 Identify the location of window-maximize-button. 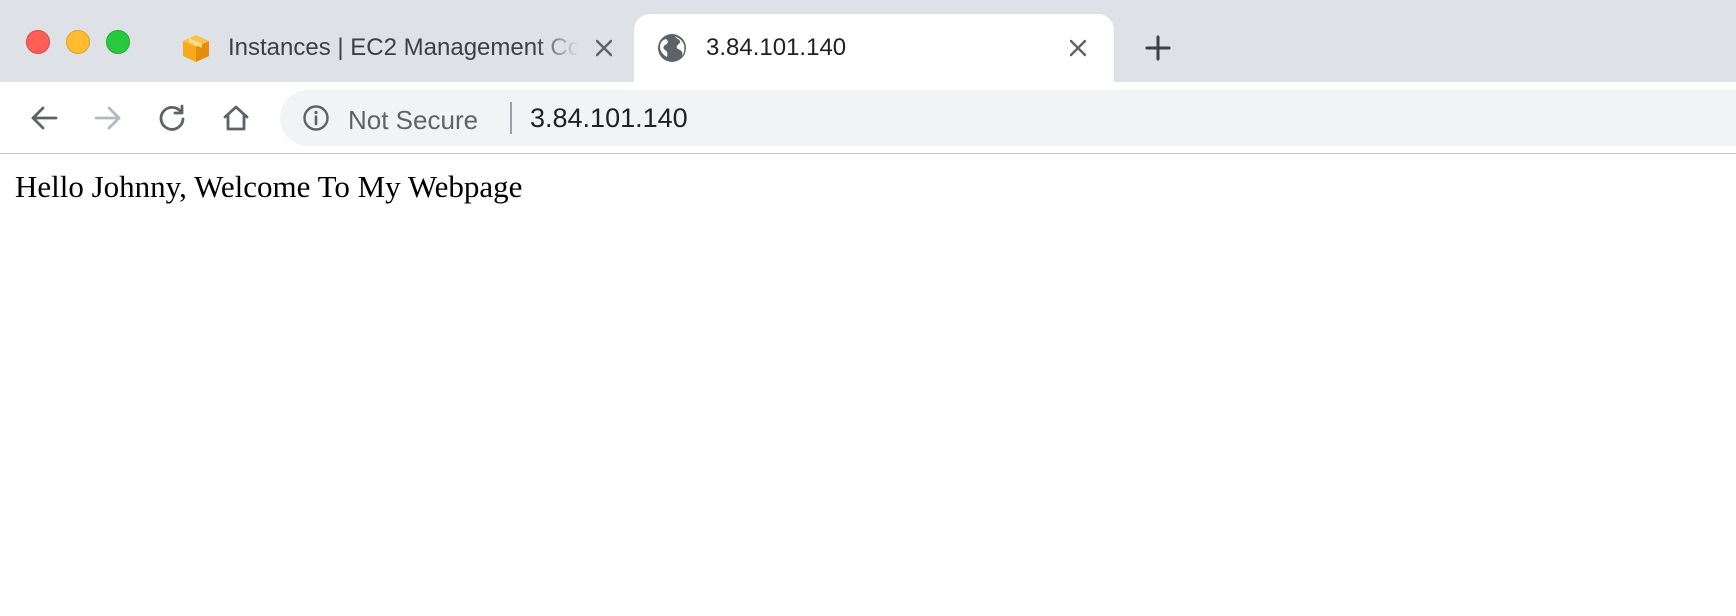
(118, 42).